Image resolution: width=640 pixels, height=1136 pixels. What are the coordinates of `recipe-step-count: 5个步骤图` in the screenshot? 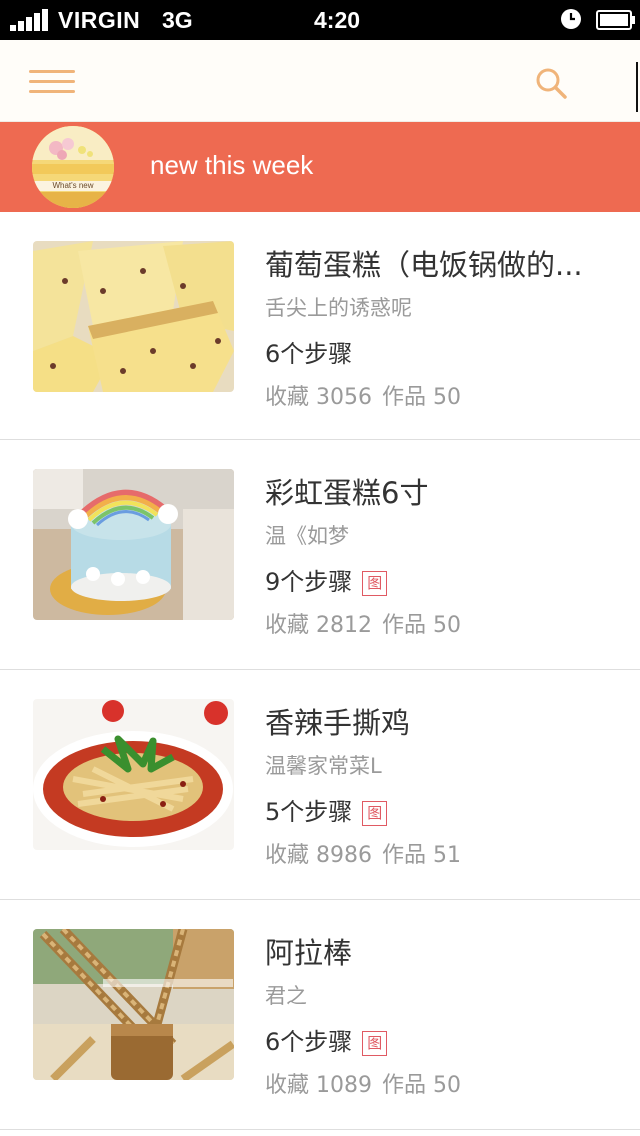 It's located at (326, 809).